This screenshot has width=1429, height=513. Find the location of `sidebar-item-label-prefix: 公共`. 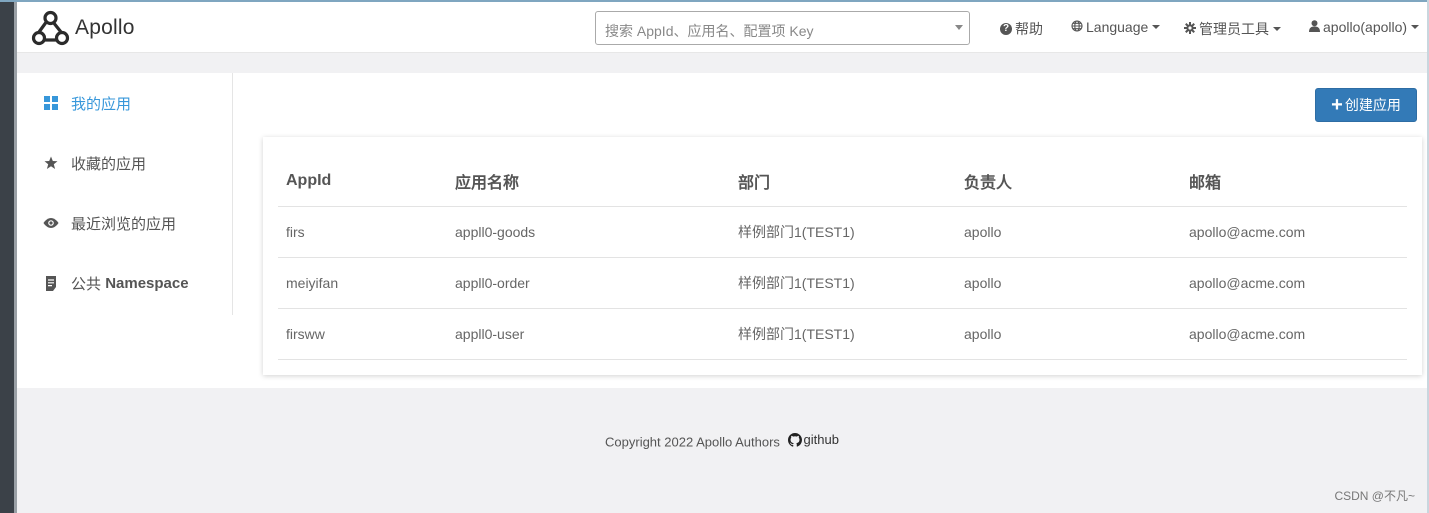

sidebar-item-label-prefix: 公共 is located at coordinates (86, 284).